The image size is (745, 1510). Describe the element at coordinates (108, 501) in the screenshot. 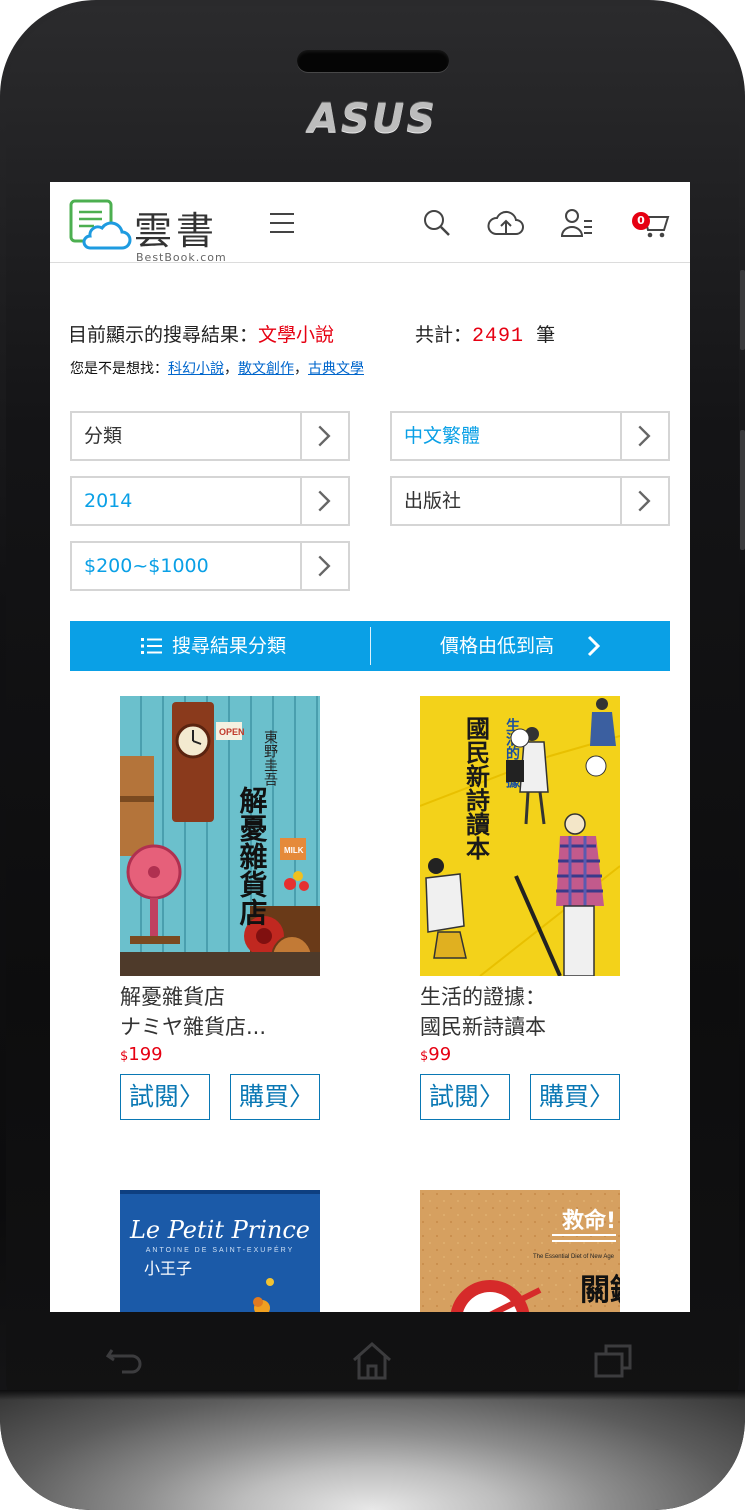

I see `filter-label: 2014` at that location.